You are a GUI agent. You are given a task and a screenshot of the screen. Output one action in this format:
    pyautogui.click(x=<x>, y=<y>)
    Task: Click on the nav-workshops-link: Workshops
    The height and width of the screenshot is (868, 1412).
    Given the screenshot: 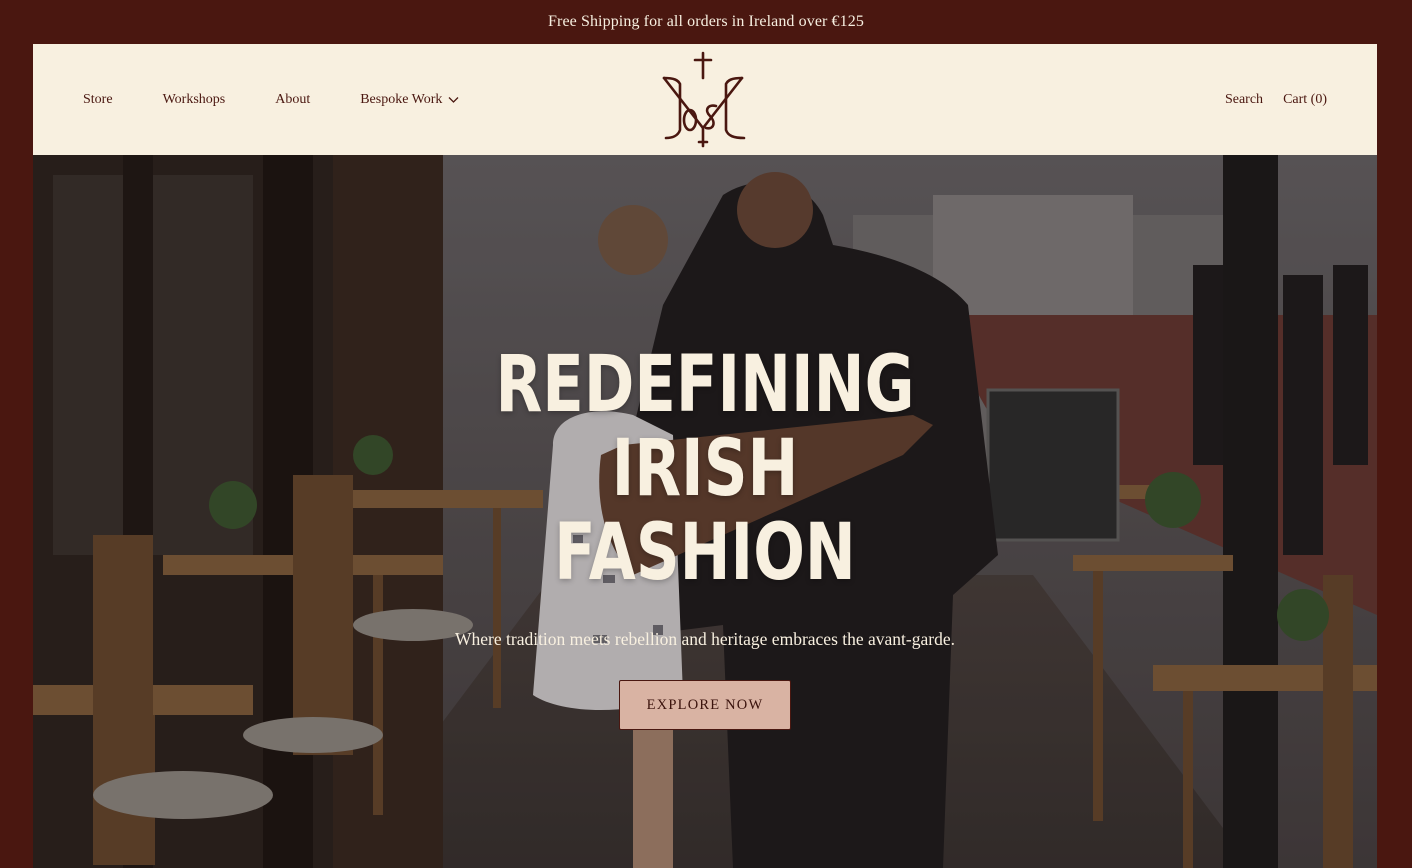 What is the action you would take?
    pyautogui.click(x=194, y=100)
    